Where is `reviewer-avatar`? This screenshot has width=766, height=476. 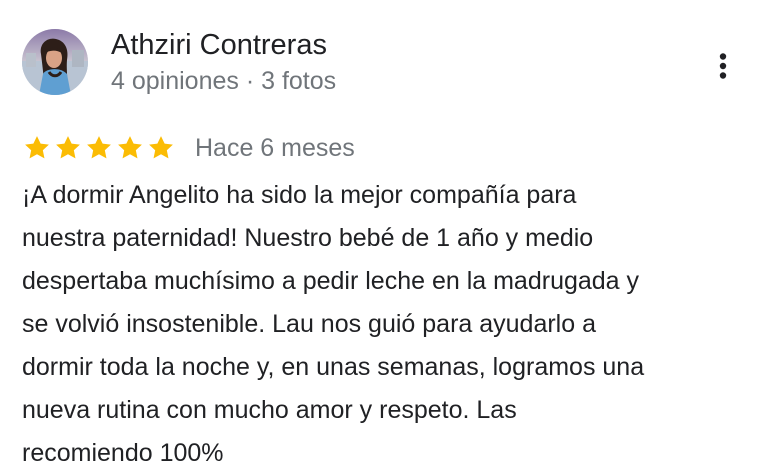
reviewer-avatar is located at coordinates (55, 62).